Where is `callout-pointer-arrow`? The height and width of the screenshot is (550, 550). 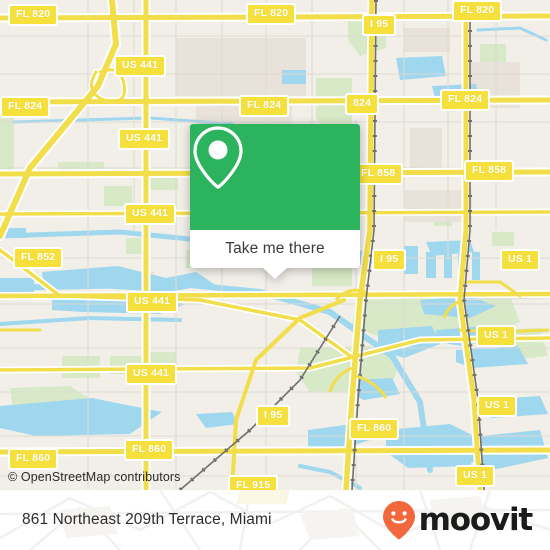
callout-pointer-arrow is located at coordinates (275, 273).